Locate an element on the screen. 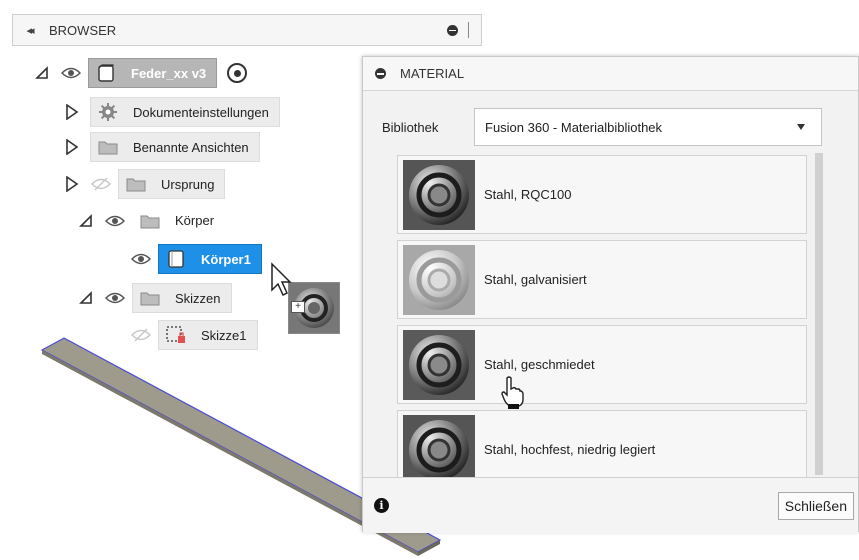 This screenshot has width=859, height=560. chevron-down-icon is located at coordinates (801, 127).